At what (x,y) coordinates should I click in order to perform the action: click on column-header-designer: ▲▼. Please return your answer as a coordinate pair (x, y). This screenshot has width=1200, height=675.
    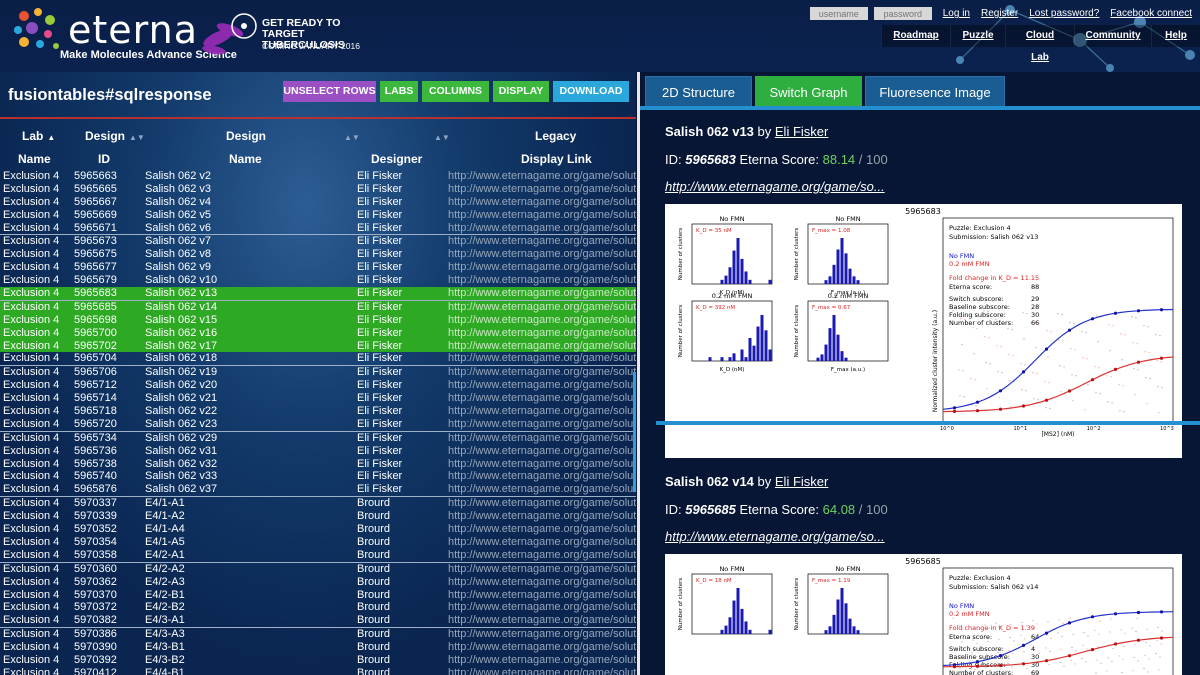
    Looking at the image, I should click on (440, 136).